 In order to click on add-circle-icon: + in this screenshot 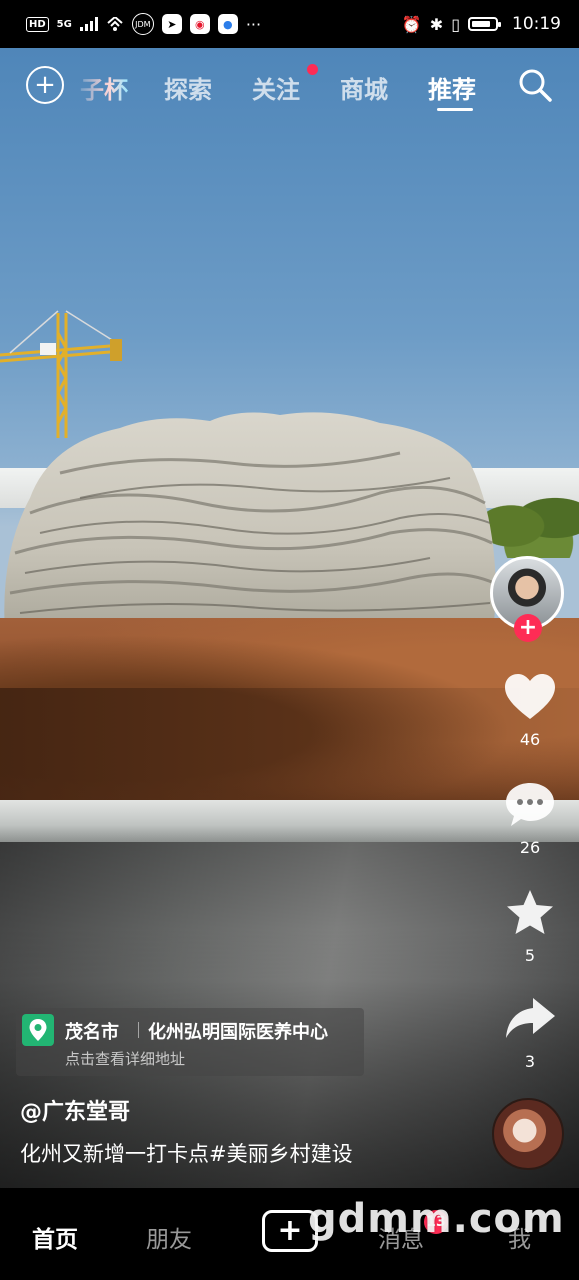, I will do `click(45, 85)`.